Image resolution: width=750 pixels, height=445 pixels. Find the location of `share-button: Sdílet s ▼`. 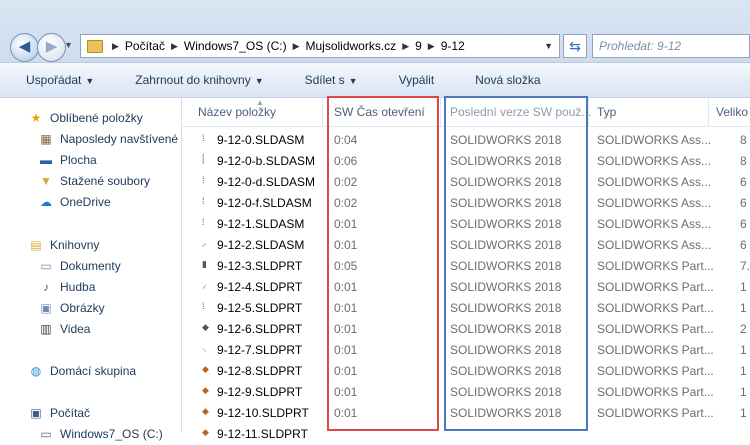

share-button: Sdílet s ▼ is located at coordinates (326, 80).